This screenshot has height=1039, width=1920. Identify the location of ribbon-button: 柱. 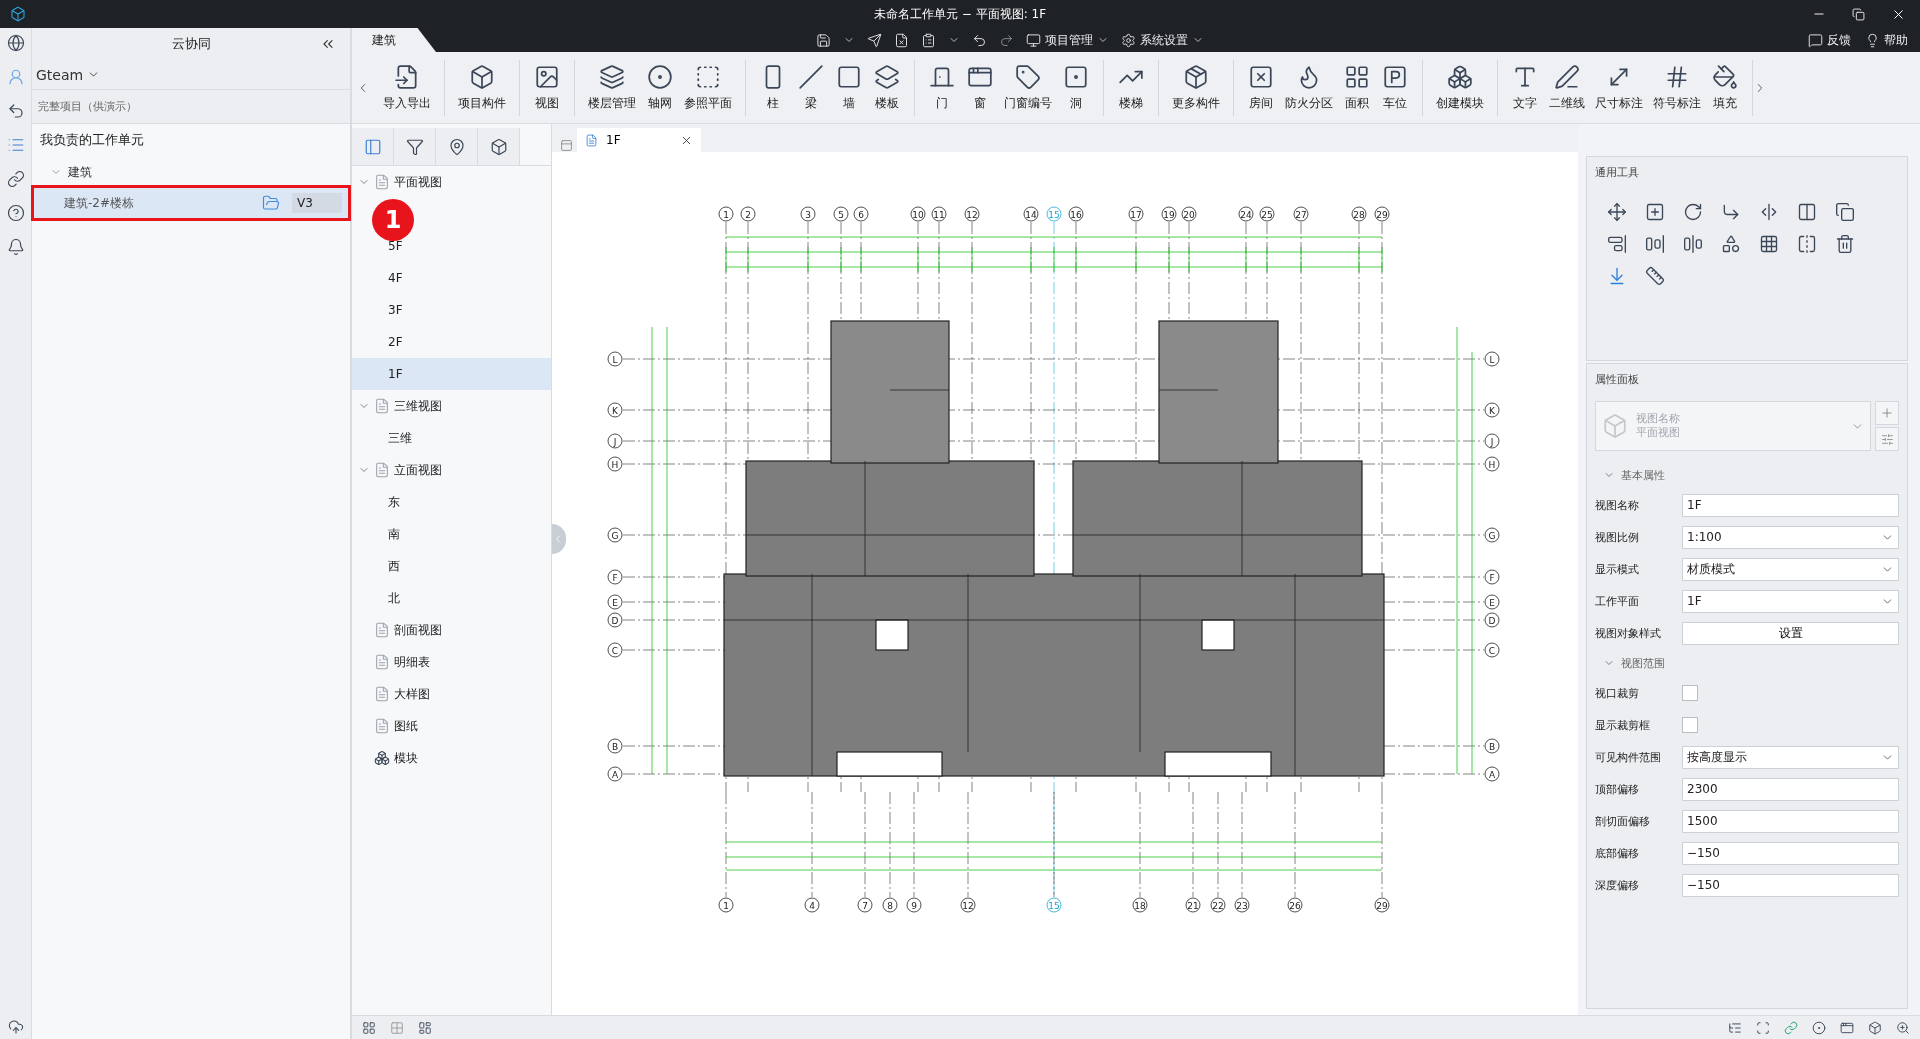
(773, 87).